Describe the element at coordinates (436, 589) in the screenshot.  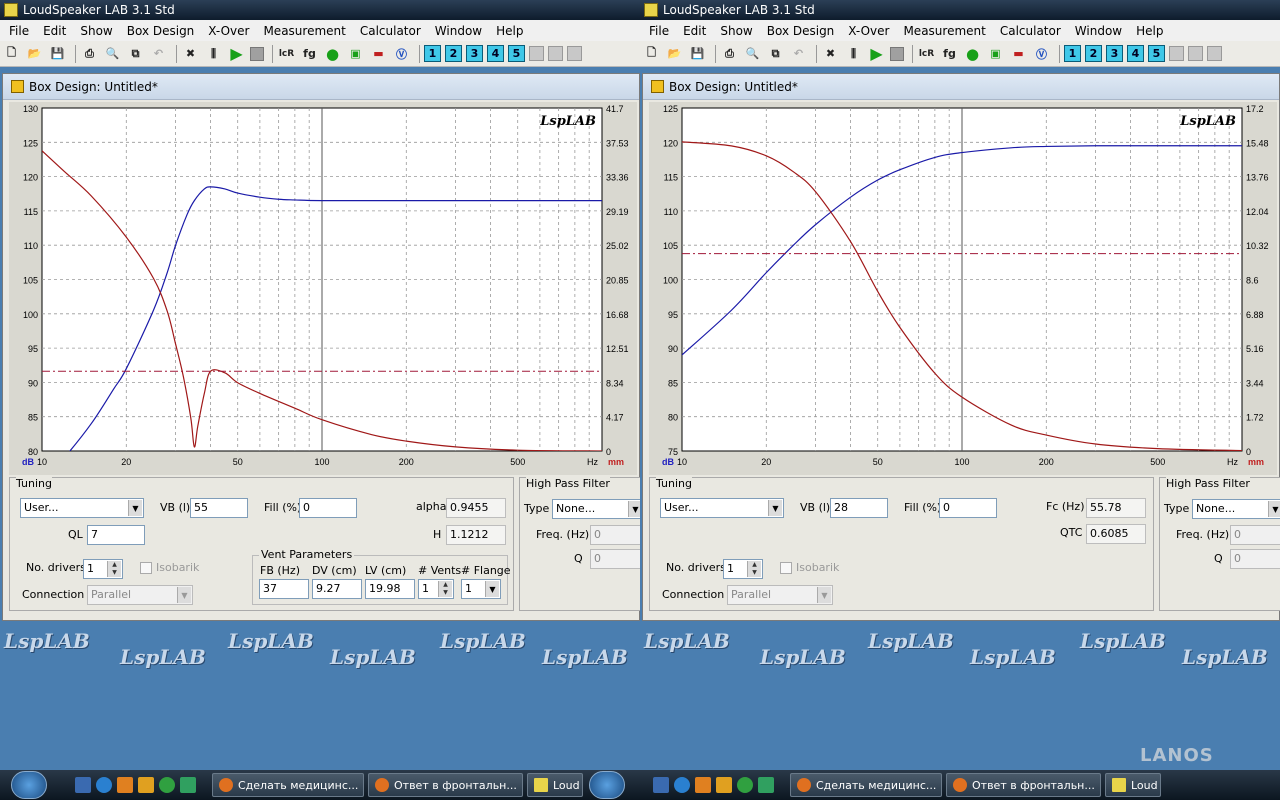
I see `vents-spinner: 1 ▲ ▼` at that location.